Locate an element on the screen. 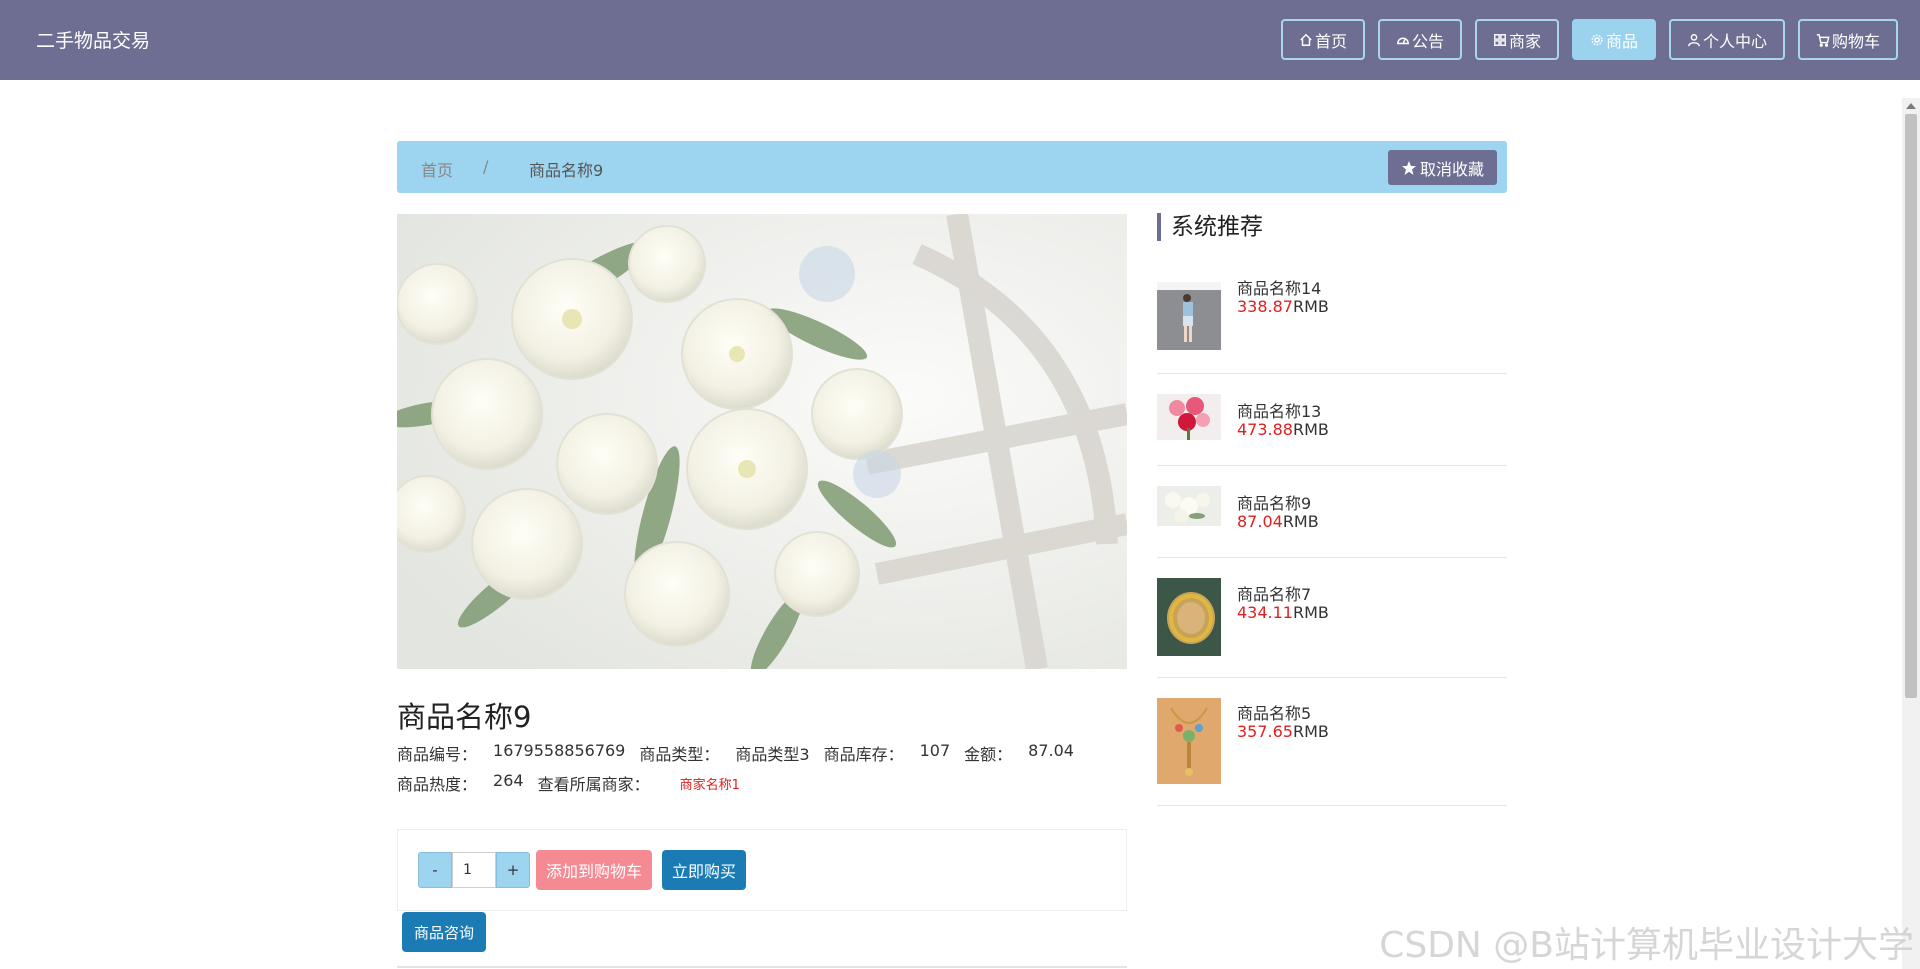 This screenshot has height=969, width=1920. product-consult-button: 商品咨询 is located at coordinates (444, 932).